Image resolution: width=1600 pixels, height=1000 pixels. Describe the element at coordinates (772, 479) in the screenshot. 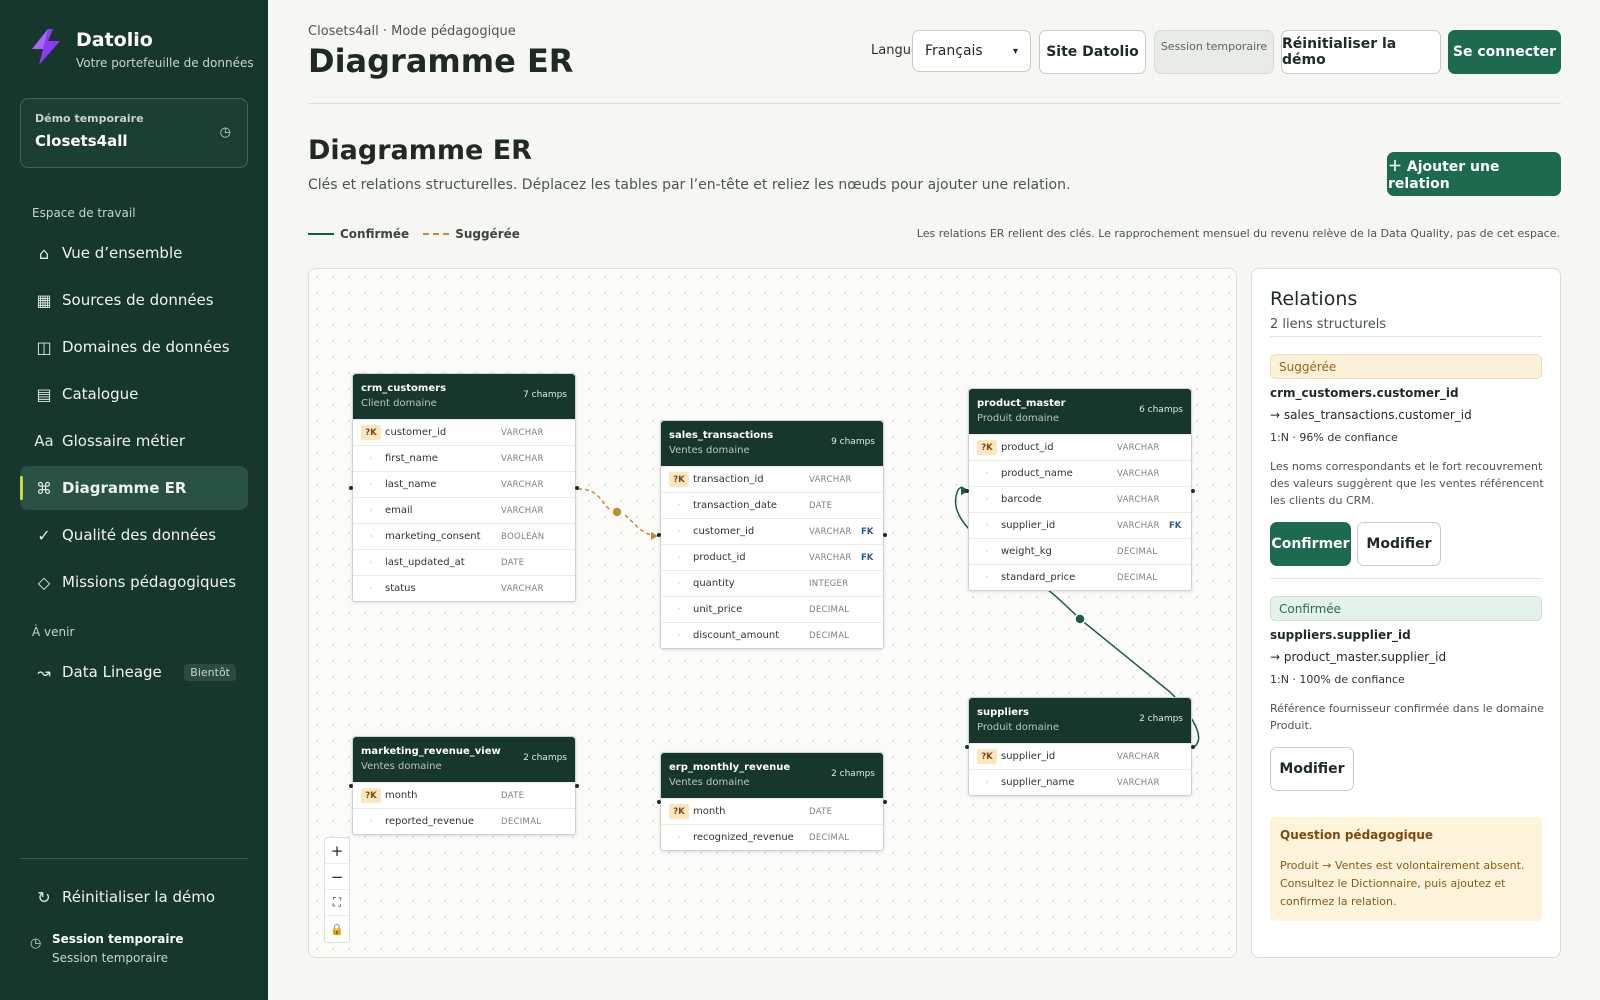

I see `field-row: ?K transaction_id VARCHAR` at that location.